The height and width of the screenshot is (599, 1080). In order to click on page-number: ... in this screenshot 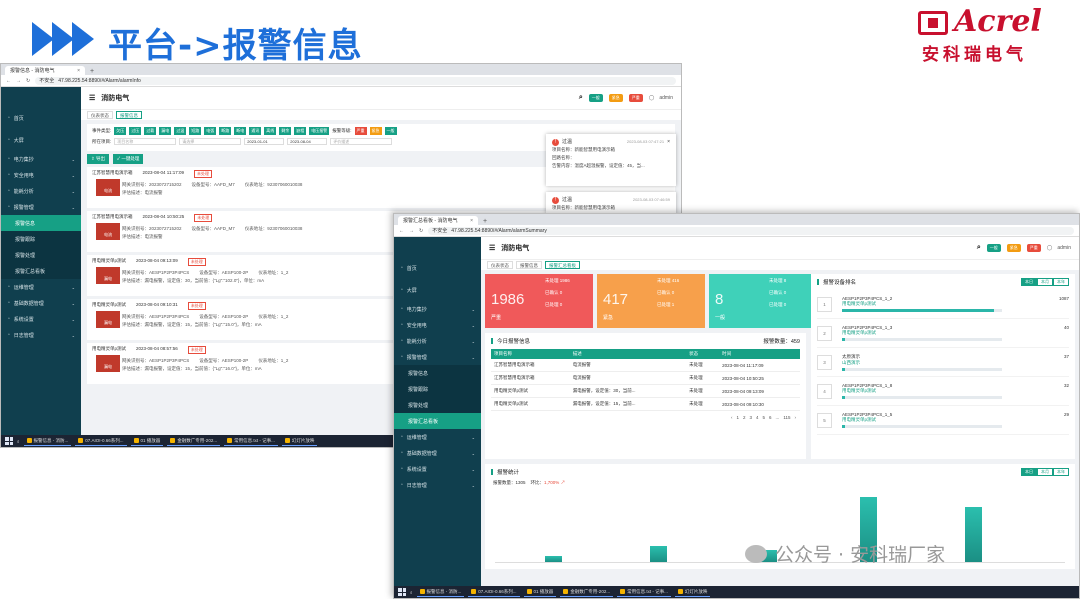, I will do `click(778, 417)`.